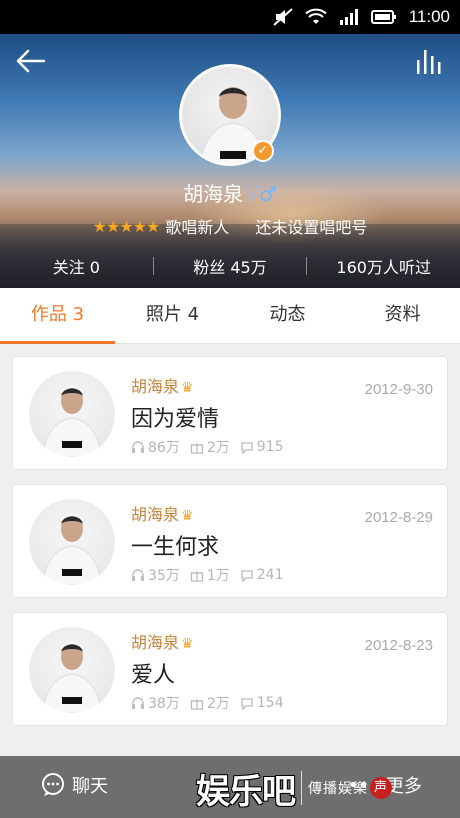  I want to click on profile-subtitle: ★★★★★ 歌唱新人 还未设置唱吧号, so click(230, 226).